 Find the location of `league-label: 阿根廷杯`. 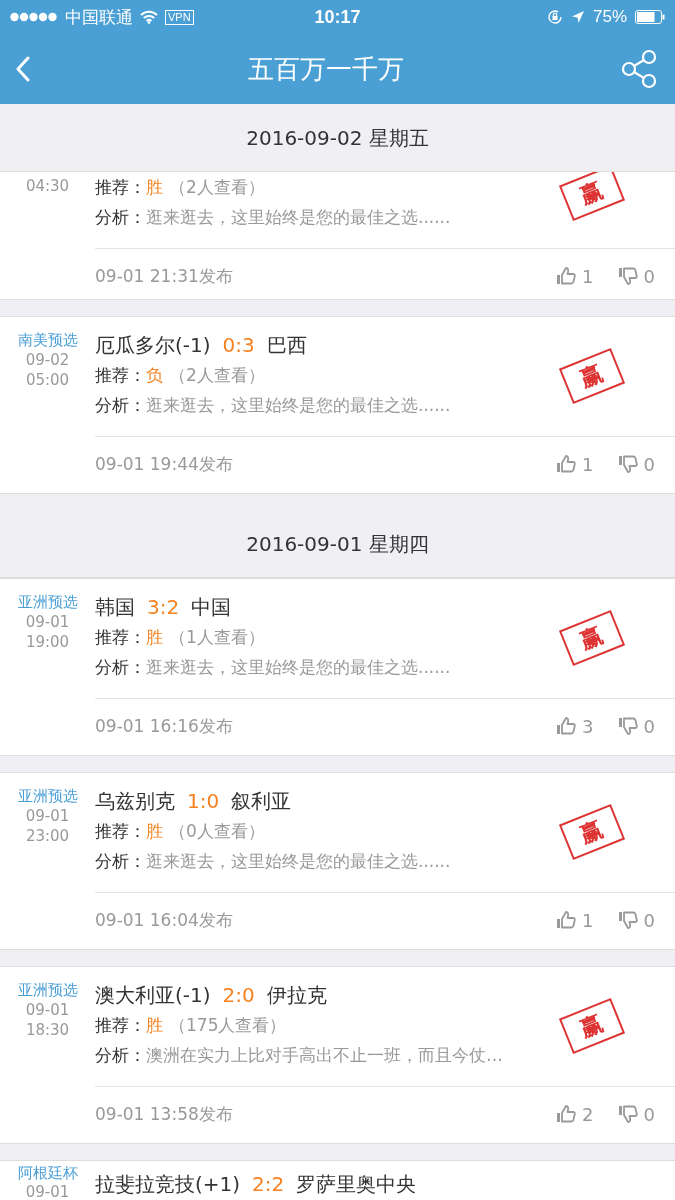

league-label: 阿根廷杯 is located at coordinates (47, 1173).